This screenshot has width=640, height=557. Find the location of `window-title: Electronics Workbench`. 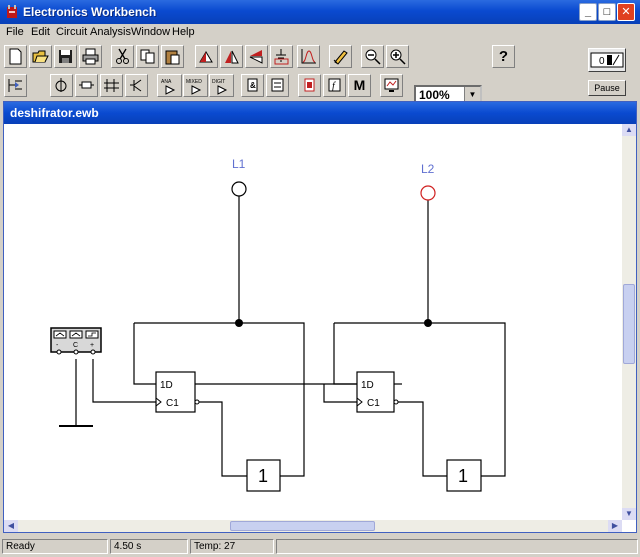

window-title: Electronics Workbench is located at coordinates (90, 12).